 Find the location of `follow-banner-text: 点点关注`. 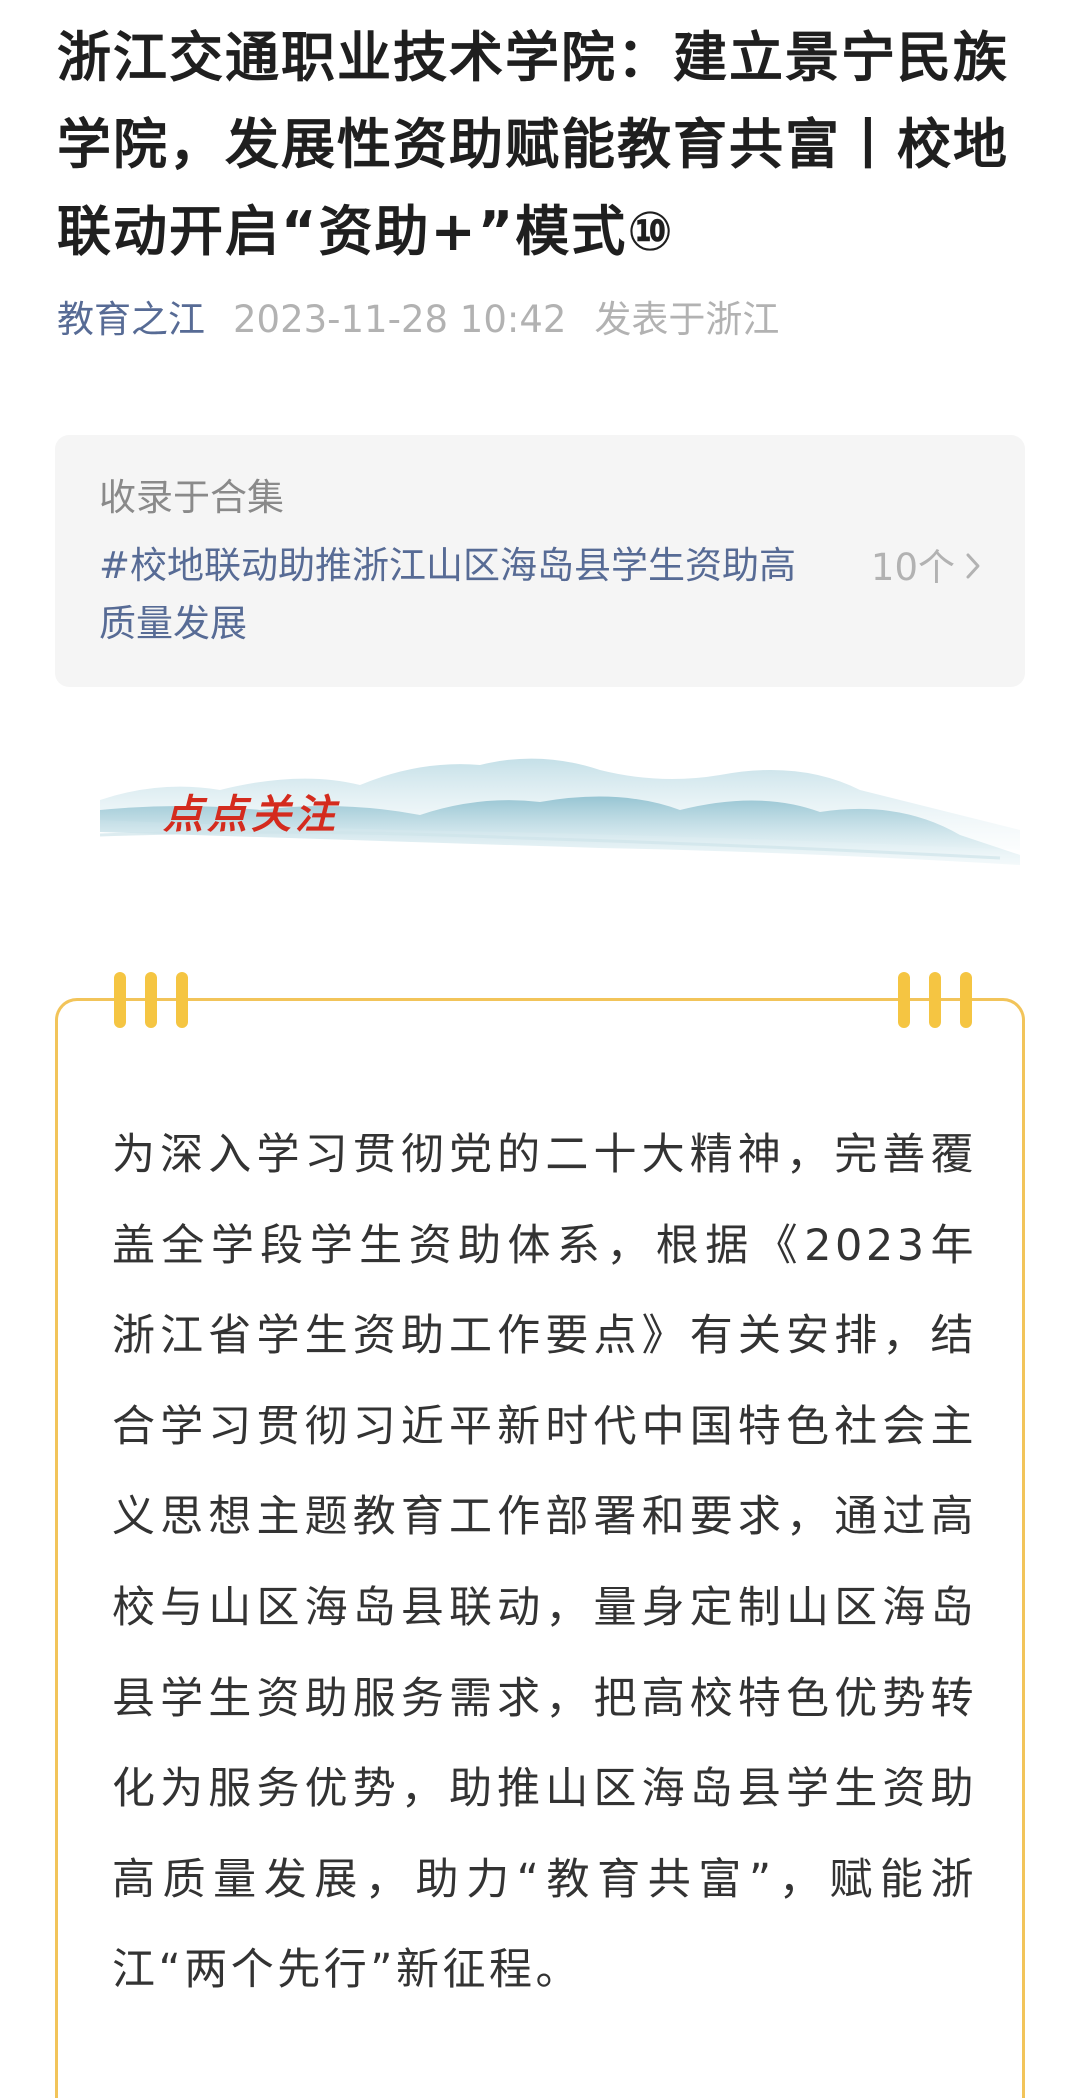

follow-banner-text: 点点关注 is located at coordinates (251, 814).